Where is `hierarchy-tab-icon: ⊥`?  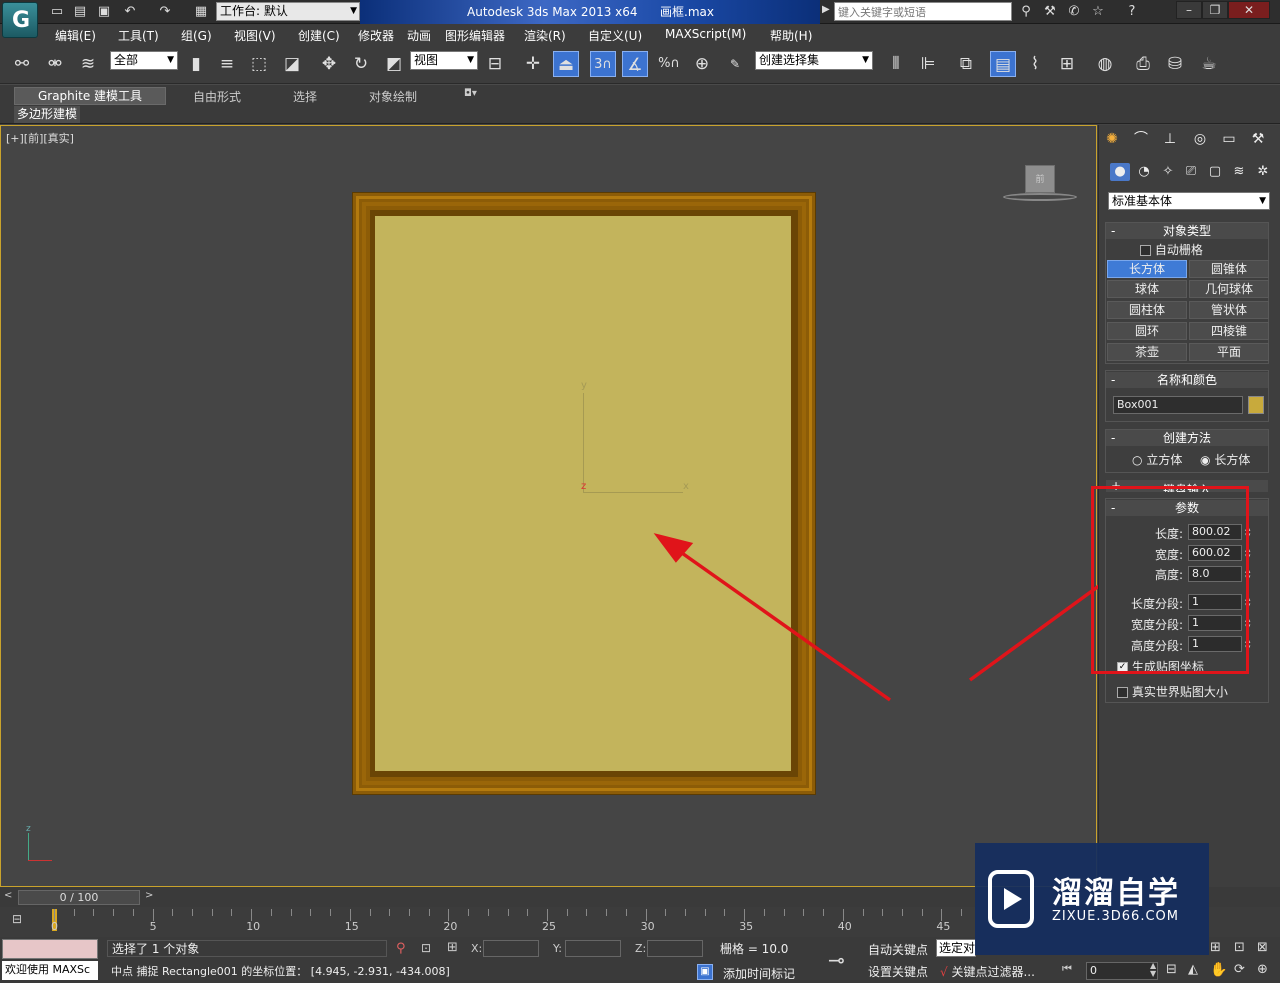 hierarchy-tab-icon: ⊥ is located at coordinates (1170, 139).